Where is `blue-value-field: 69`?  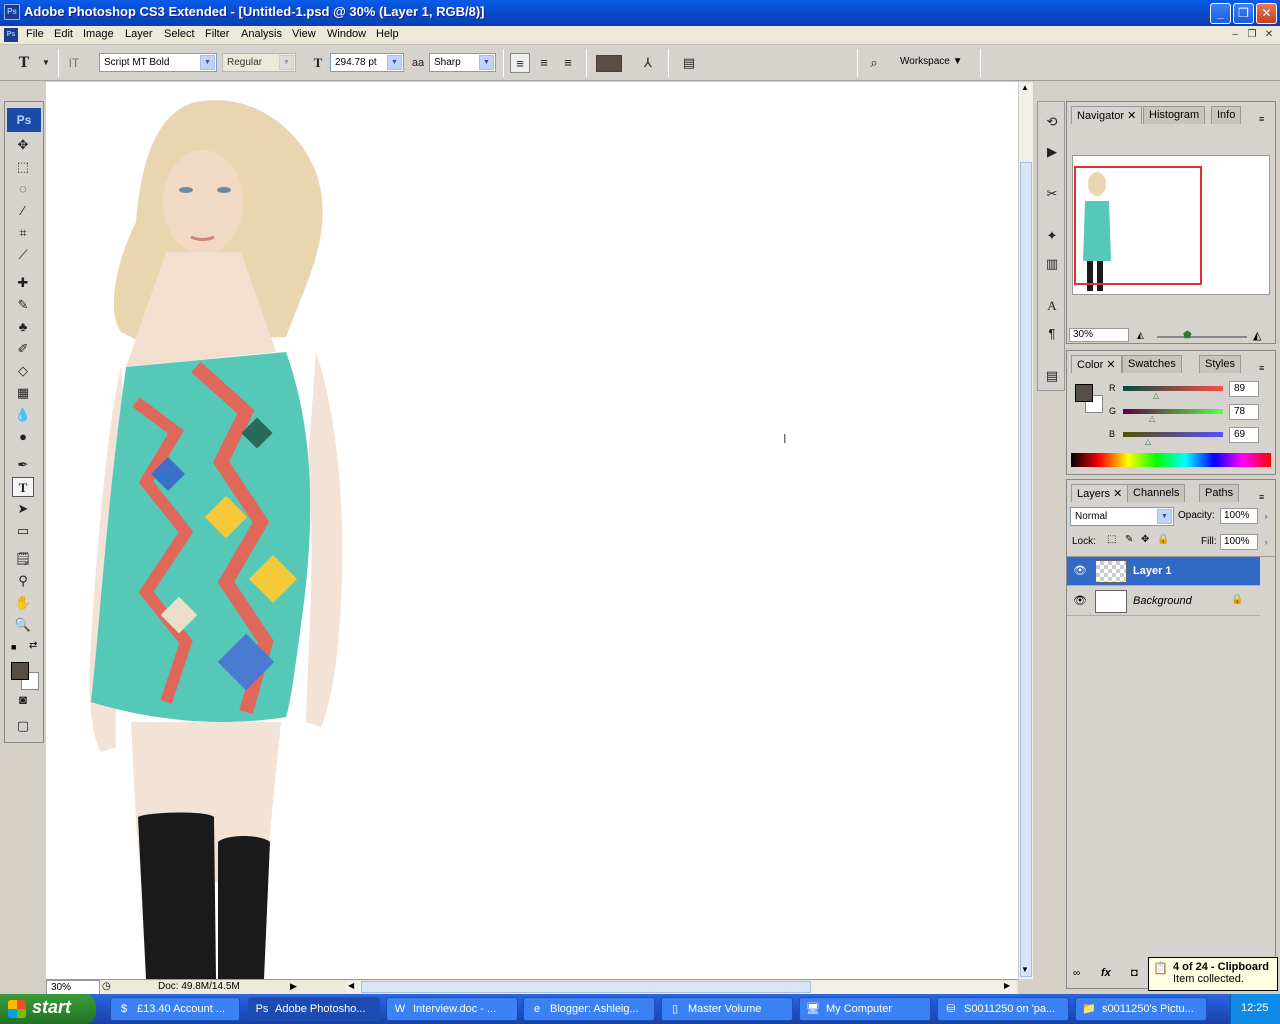 blue-value-field: 69 is located at coordinates (1244, 435).